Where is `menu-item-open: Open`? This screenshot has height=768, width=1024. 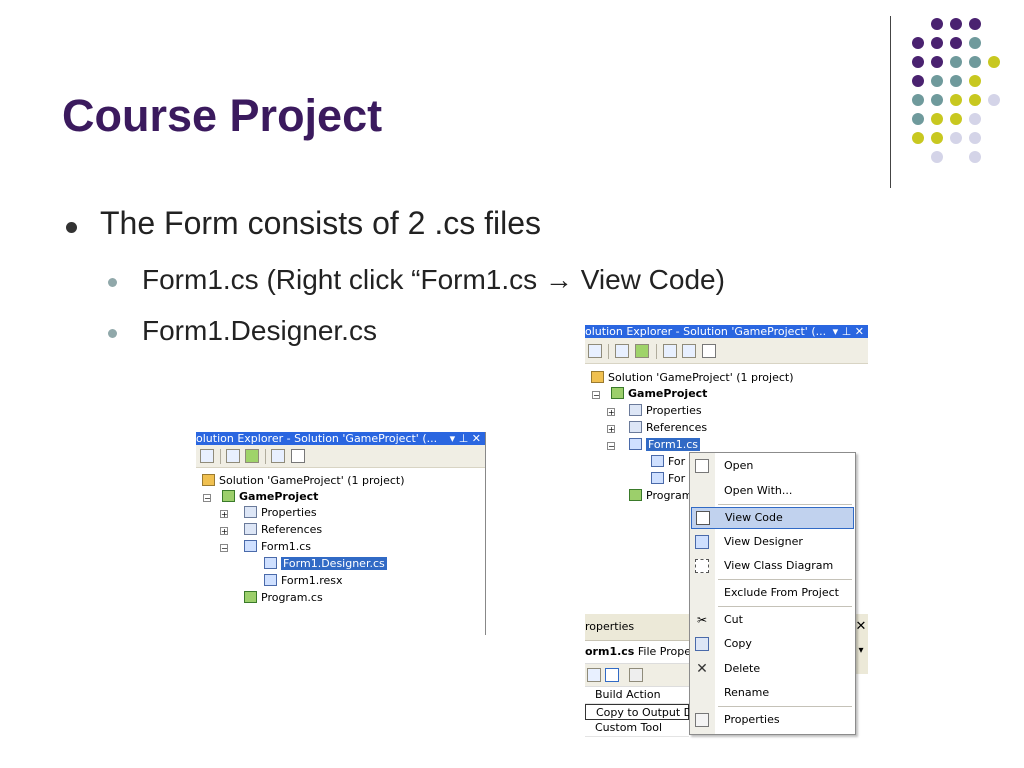
menu-item-open: Open is located at coordinates (772, 466).